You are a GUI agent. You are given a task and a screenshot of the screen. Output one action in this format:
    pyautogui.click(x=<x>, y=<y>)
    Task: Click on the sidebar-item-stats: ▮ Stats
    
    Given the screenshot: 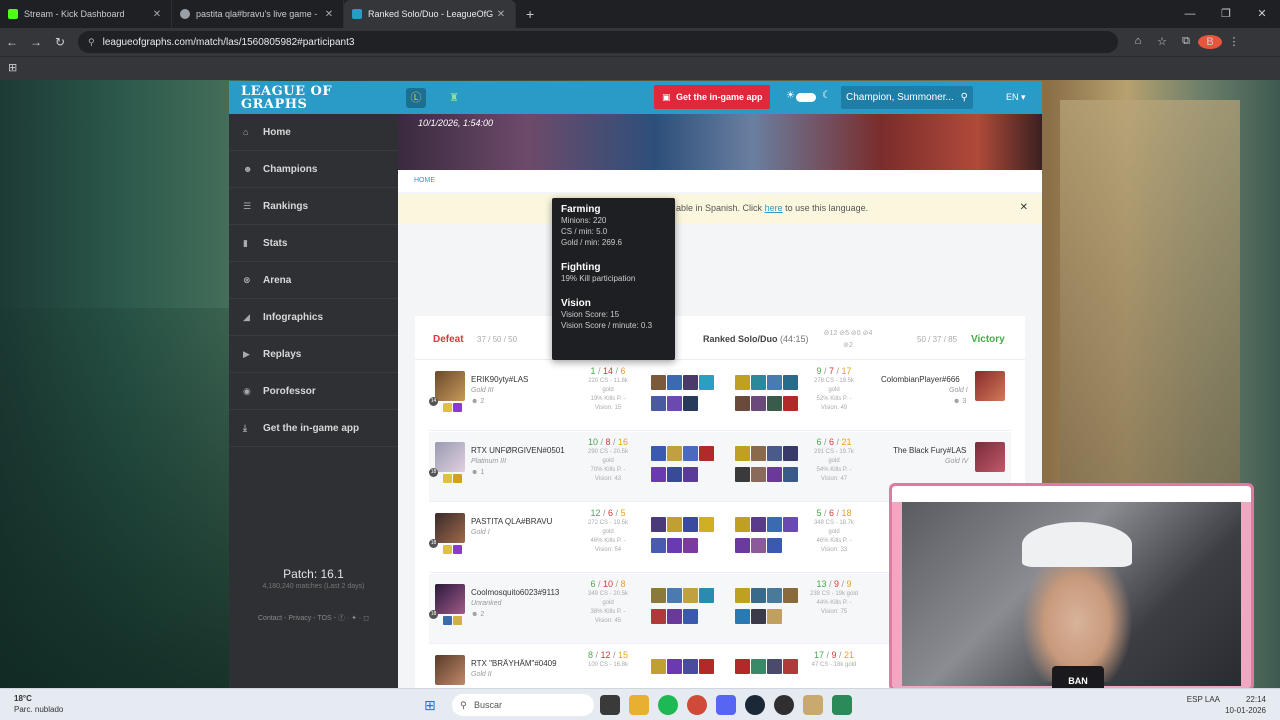 What is the action you would take?
    pyautogui.click(x=313, y=243)
    